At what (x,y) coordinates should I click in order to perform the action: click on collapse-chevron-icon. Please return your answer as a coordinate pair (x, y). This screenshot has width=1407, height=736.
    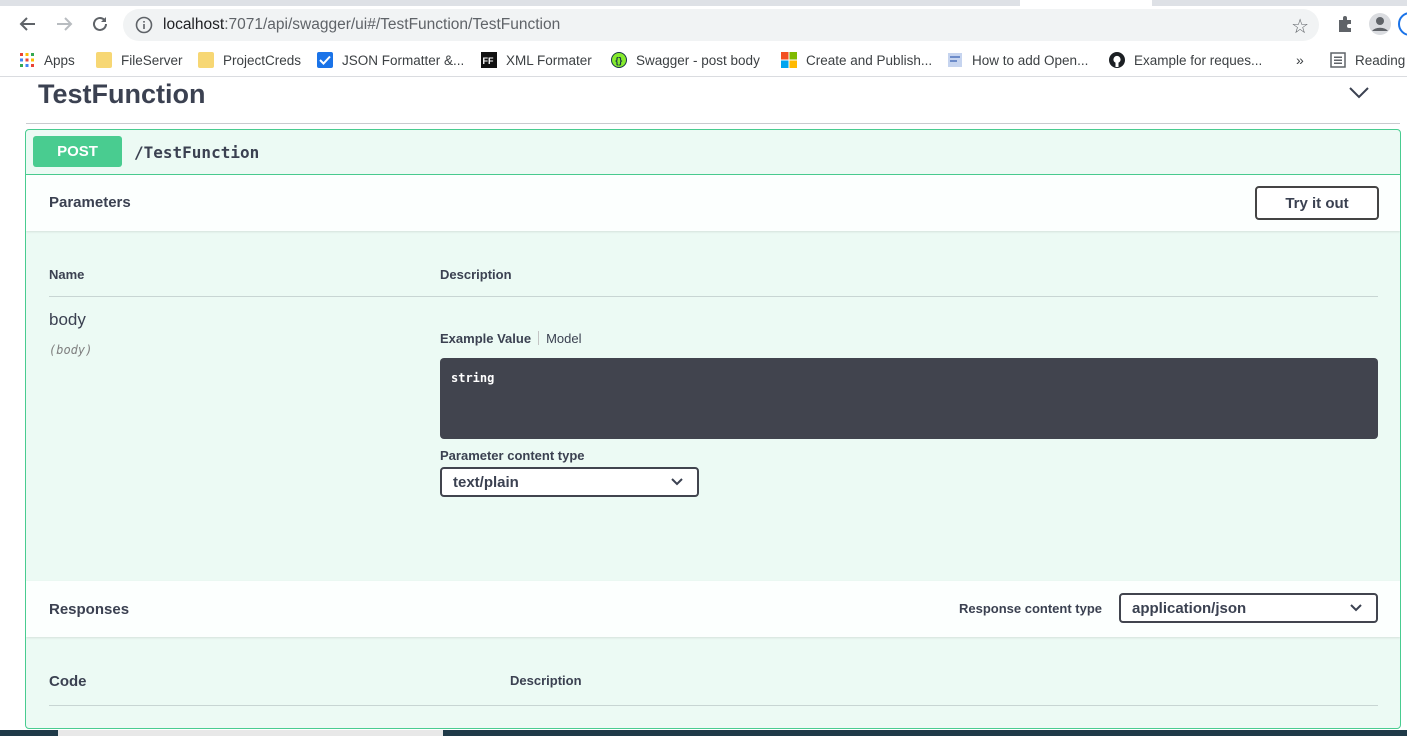
    Looking at the image, I should click on (1359, 93).